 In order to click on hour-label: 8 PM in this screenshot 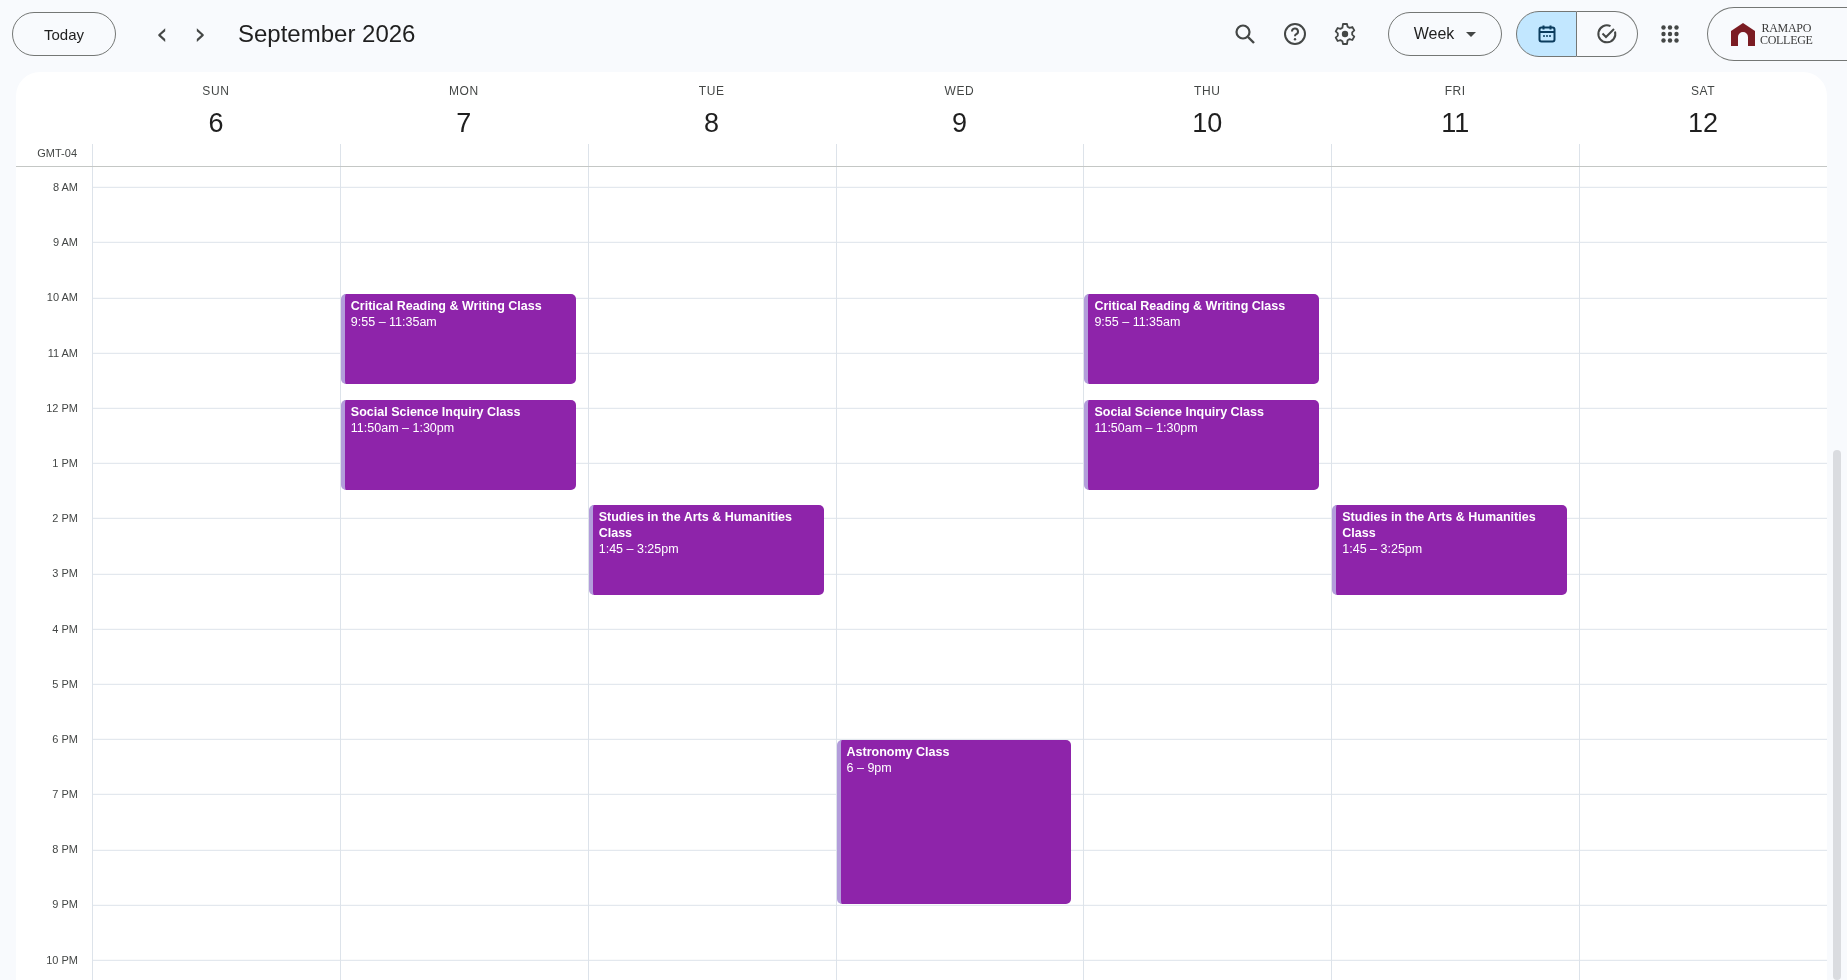, I will do `click(65, 850)`.